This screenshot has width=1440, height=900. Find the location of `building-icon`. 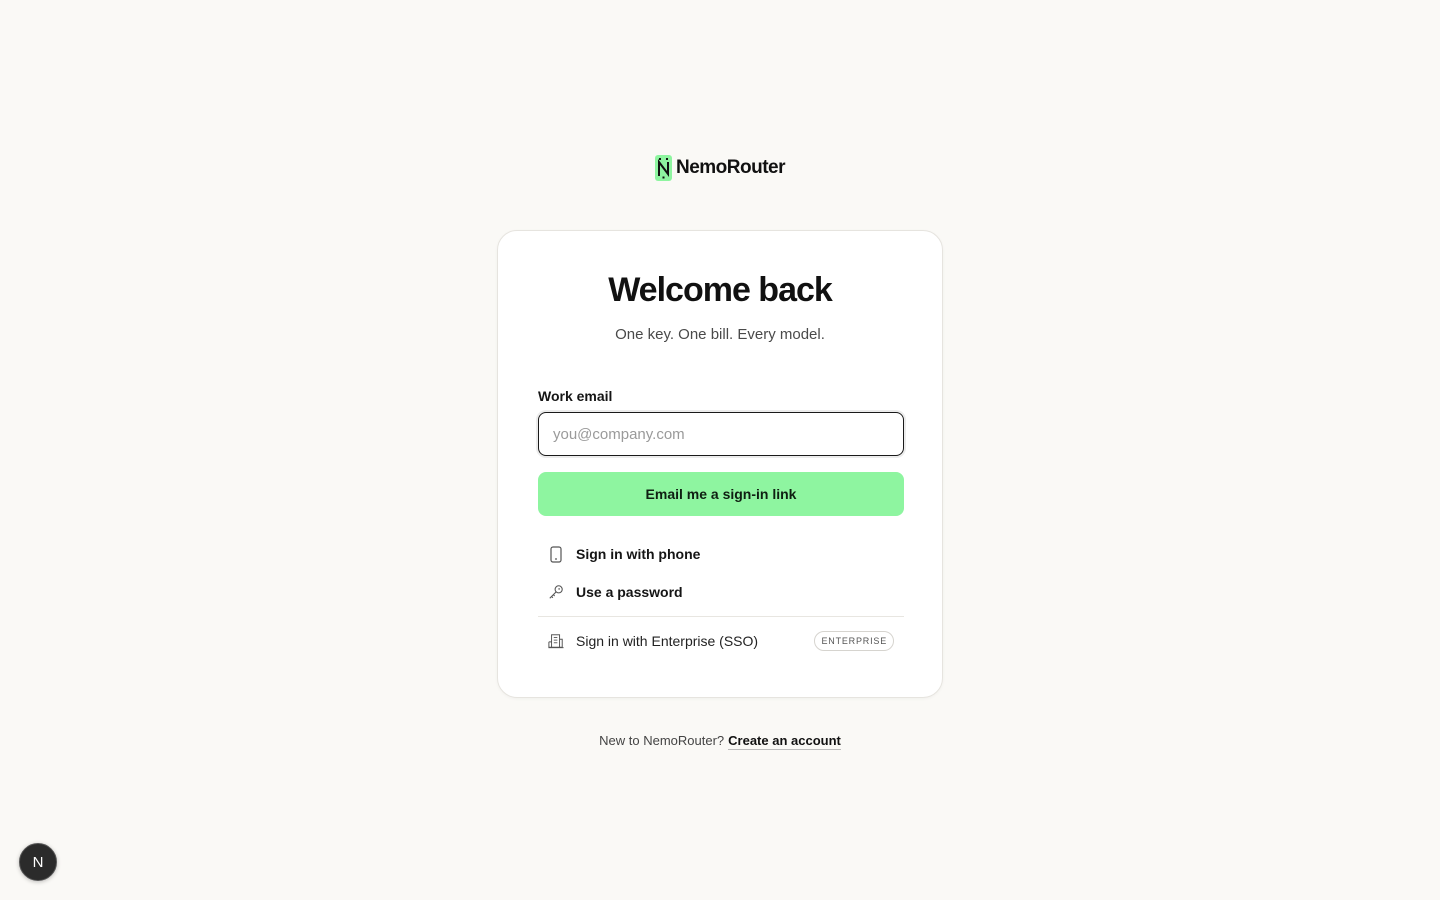

building-icon is located at coordinates (556, 641).